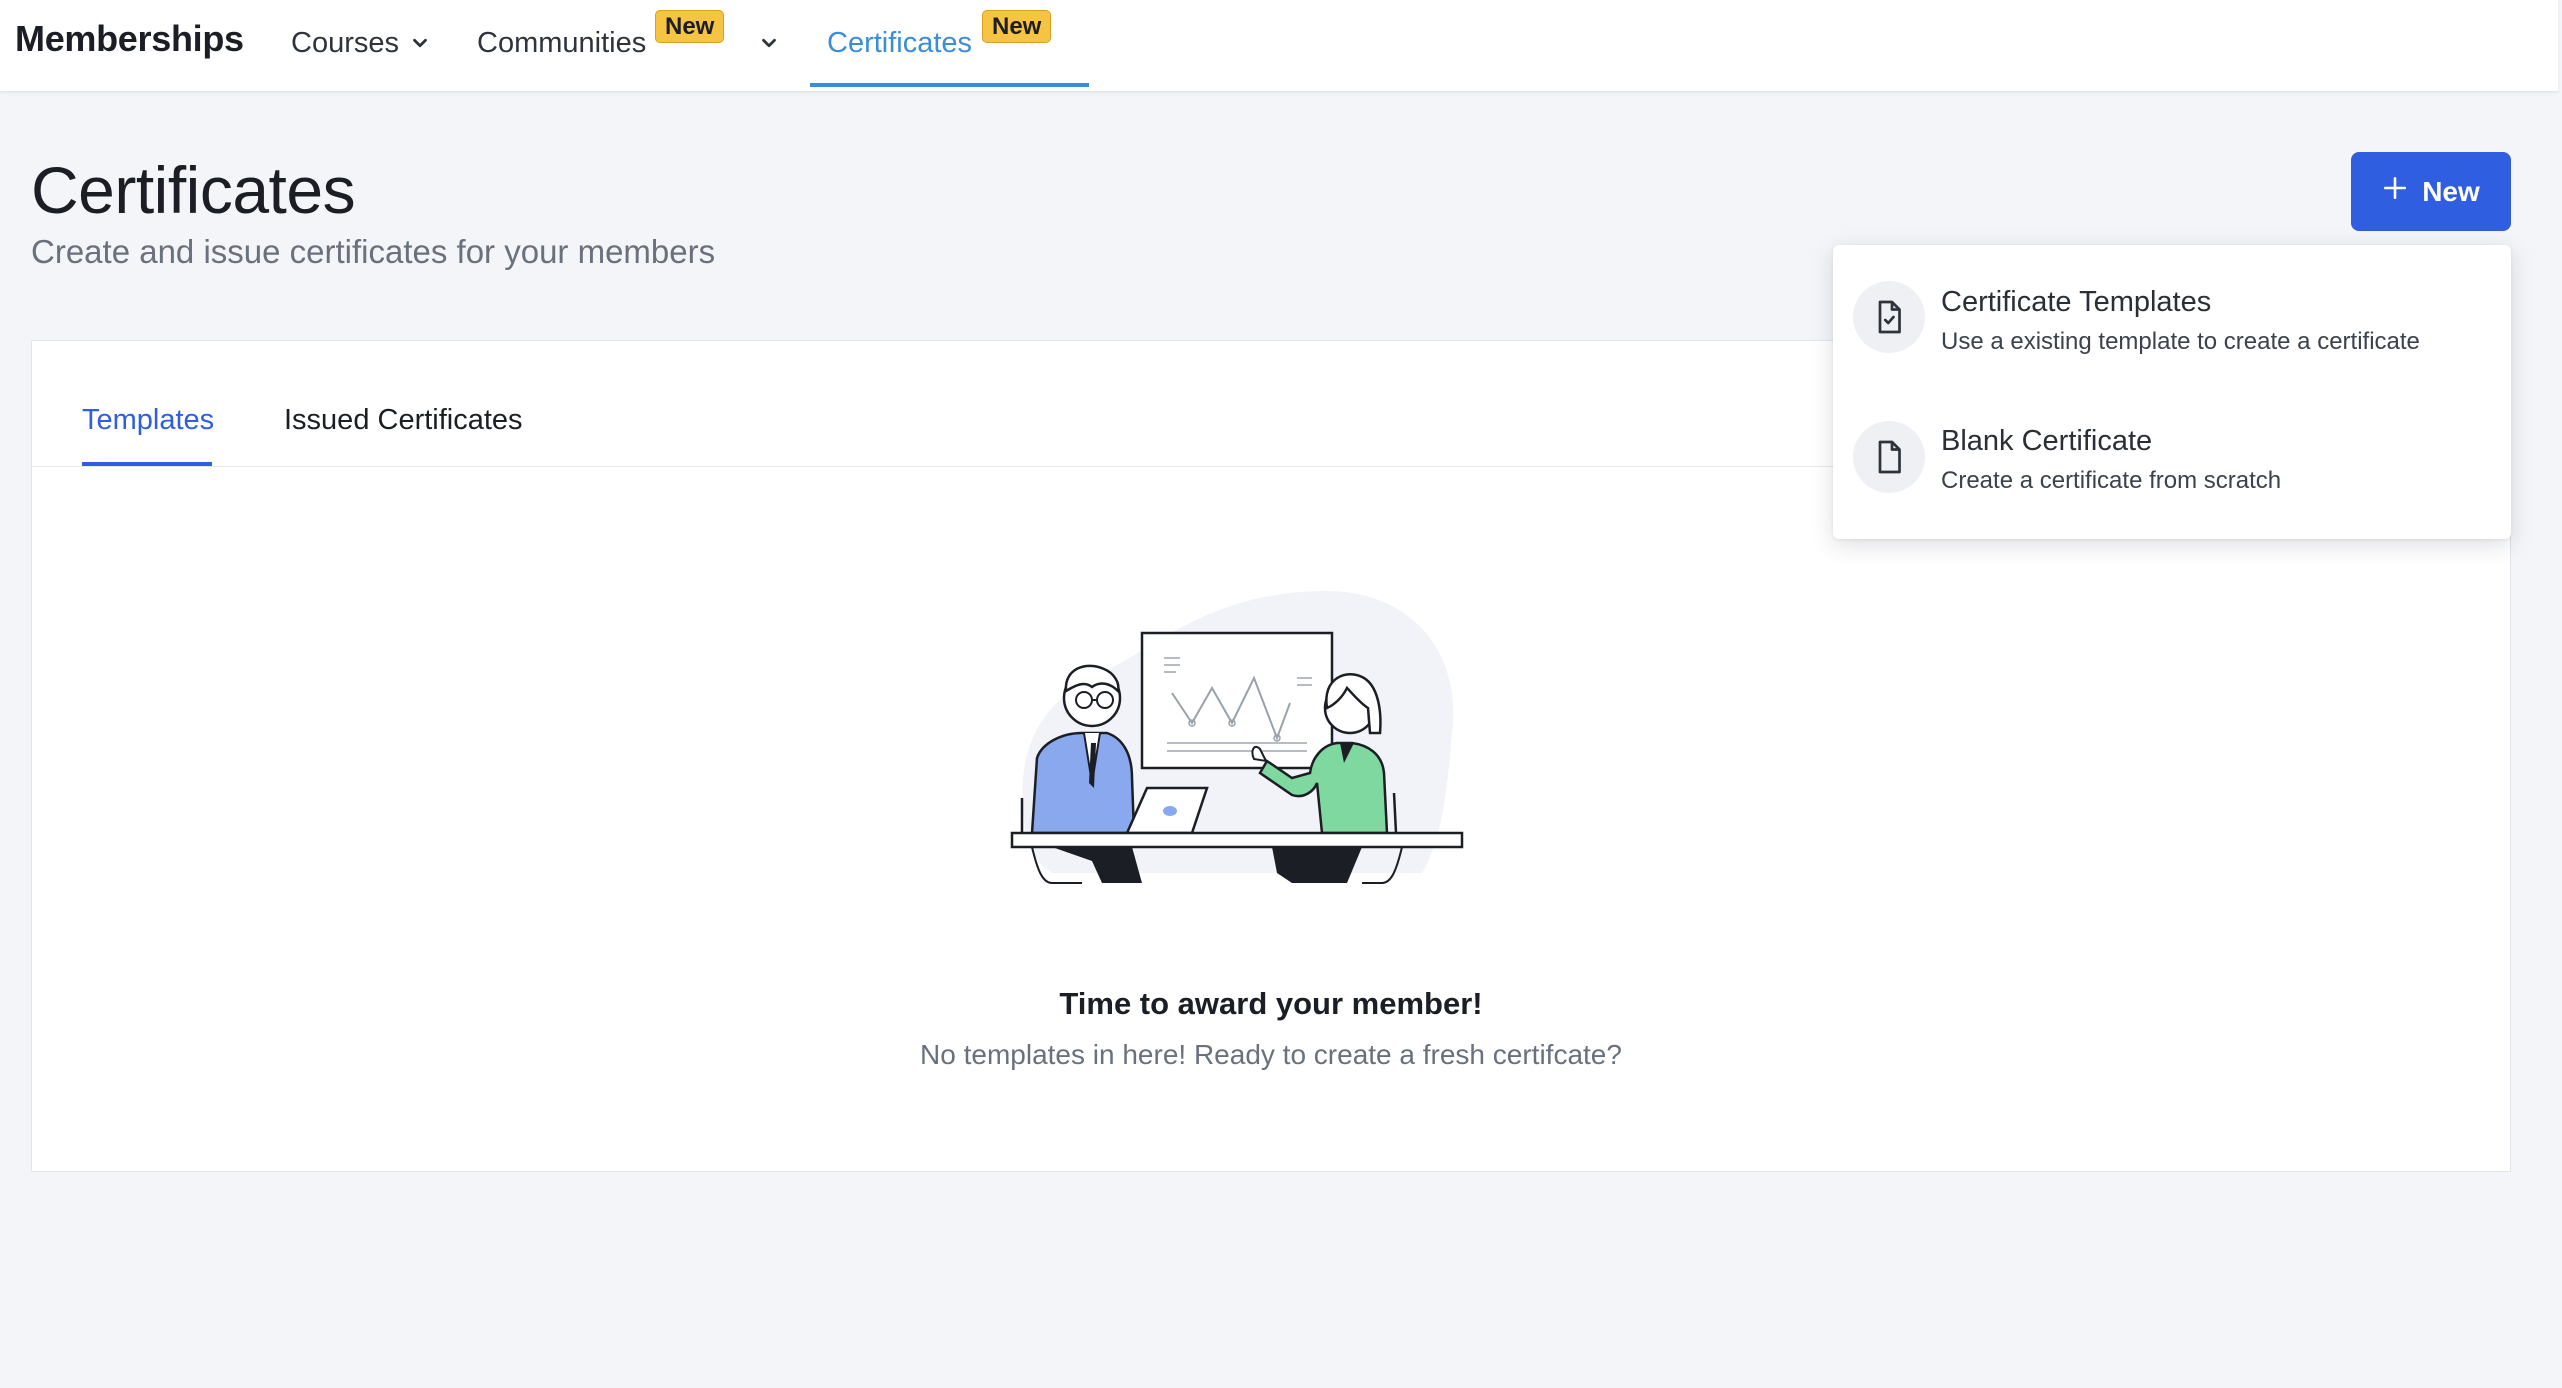 This screenshot has width=2562, height=1388. I want to click on nav-item-communities: Communities, so click(561, 43).